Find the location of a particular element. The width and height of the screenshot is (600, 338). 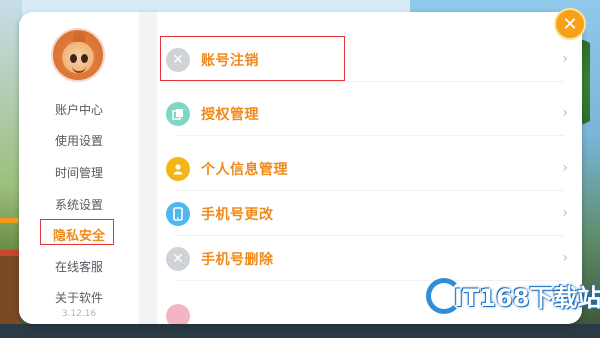

close-icon: ✕ is located at coordinates (570, 24).